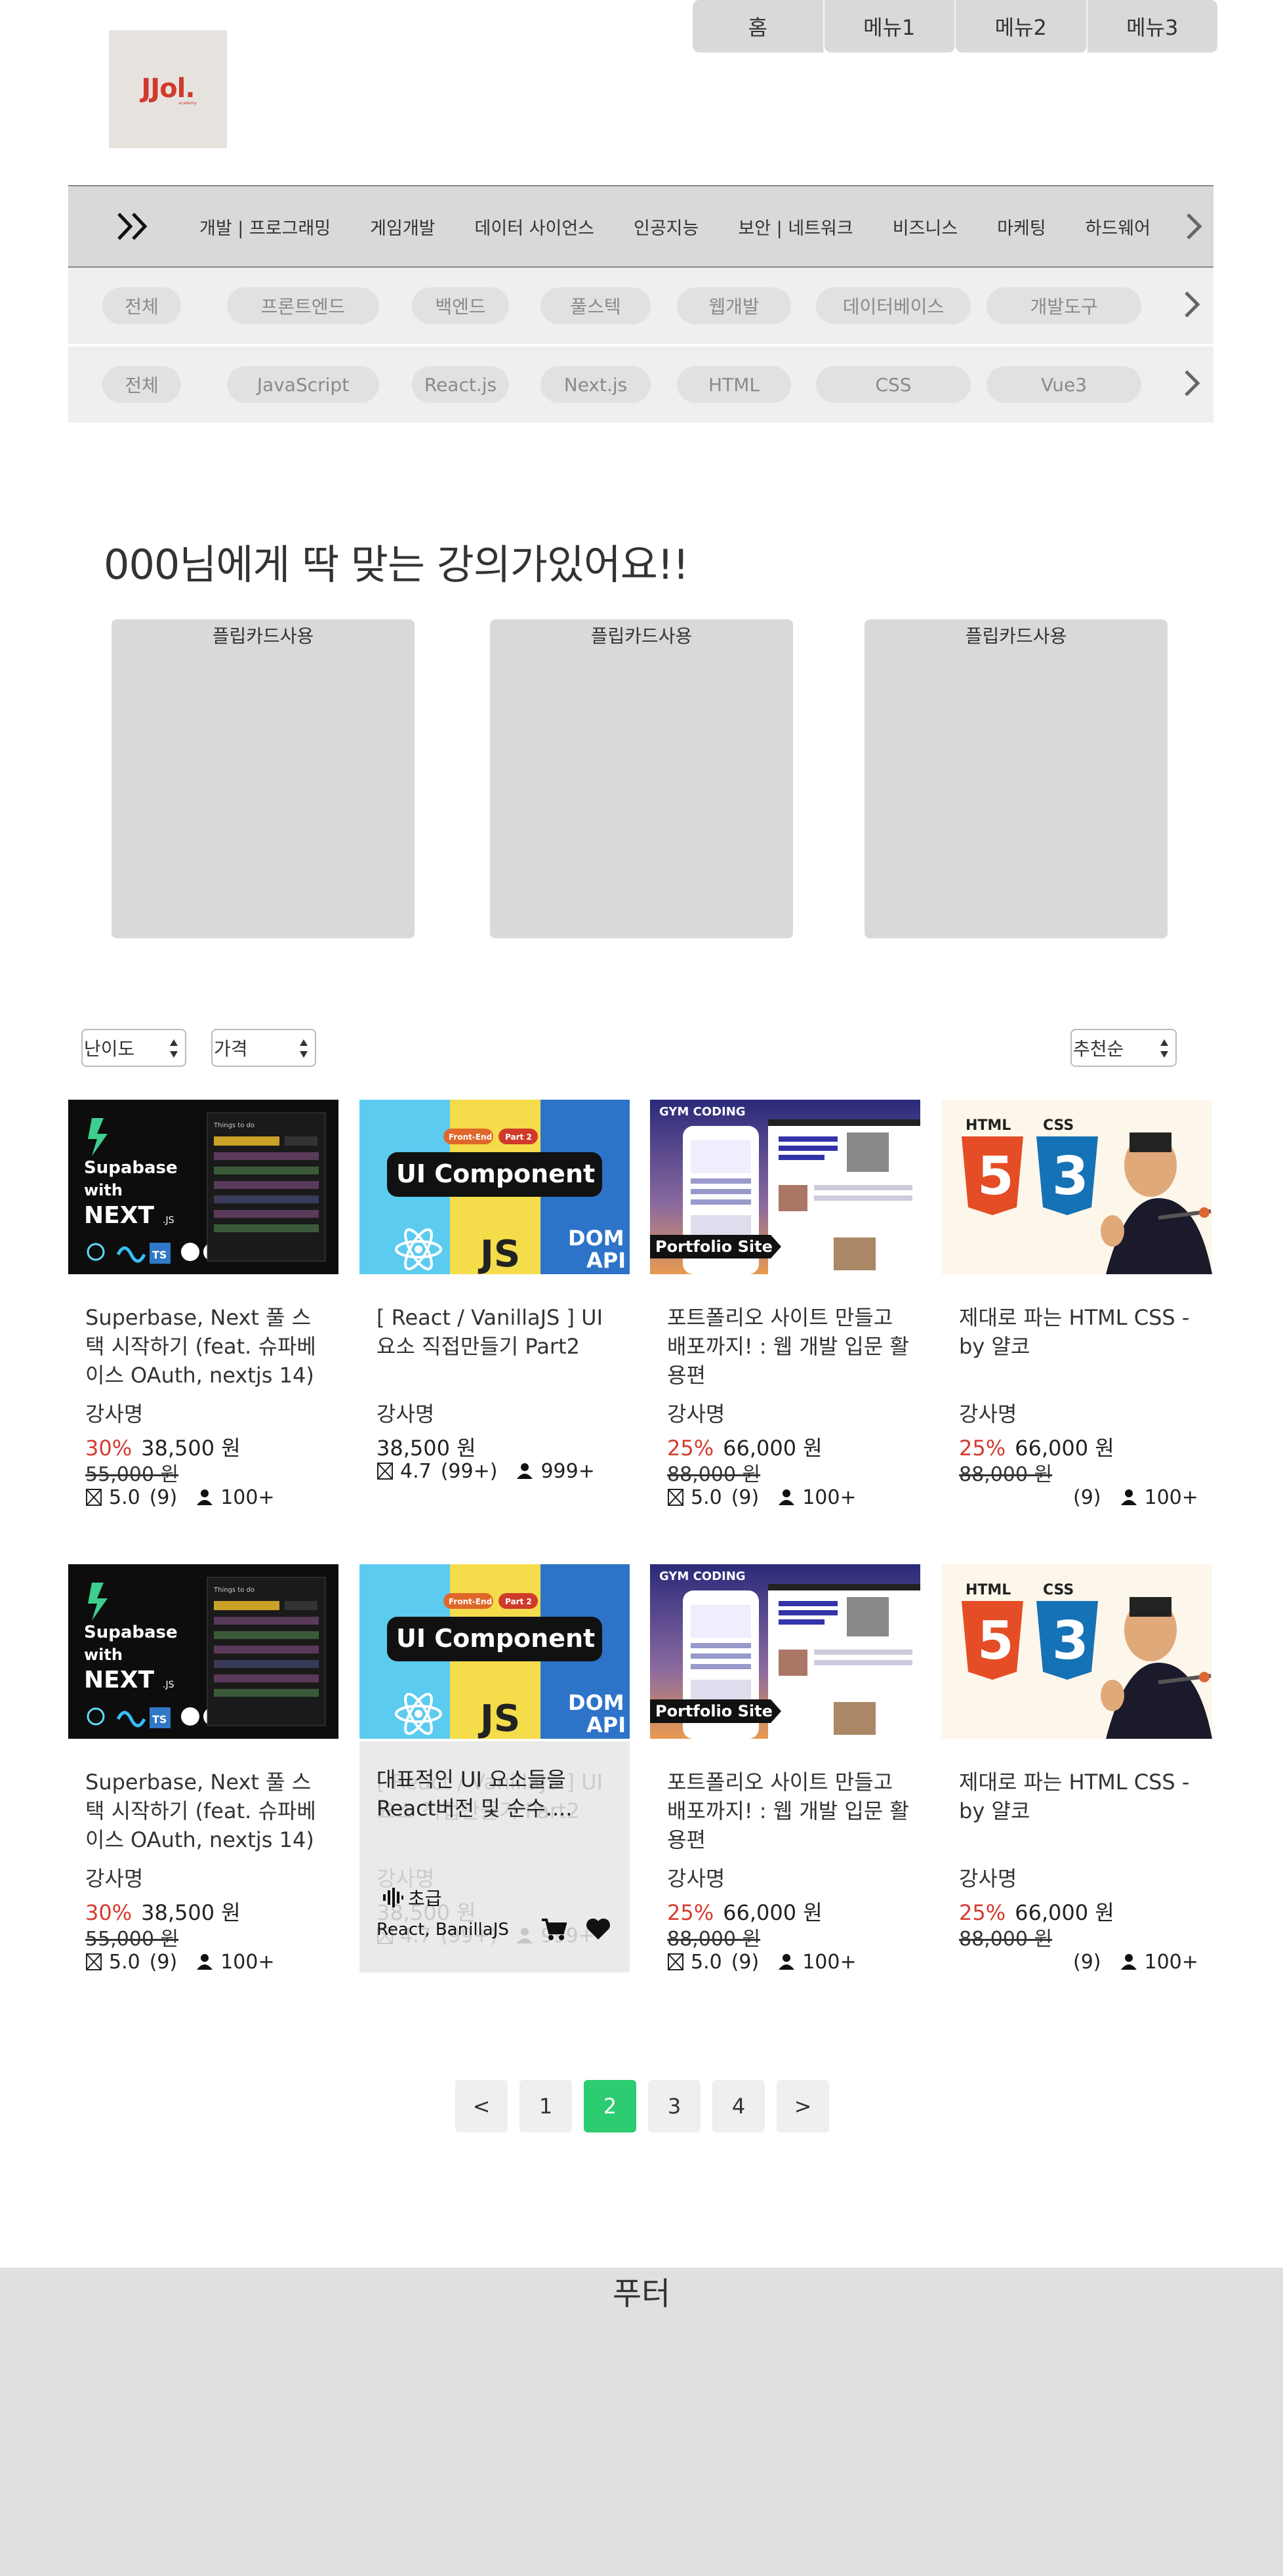 Image resolution: width=1283 pixels, height=2576 pixels. What do you see at coordinates (133, 1048) in the screenshot?
I see `difficulty-select: 난이도` at bounding box center [133, 1048].